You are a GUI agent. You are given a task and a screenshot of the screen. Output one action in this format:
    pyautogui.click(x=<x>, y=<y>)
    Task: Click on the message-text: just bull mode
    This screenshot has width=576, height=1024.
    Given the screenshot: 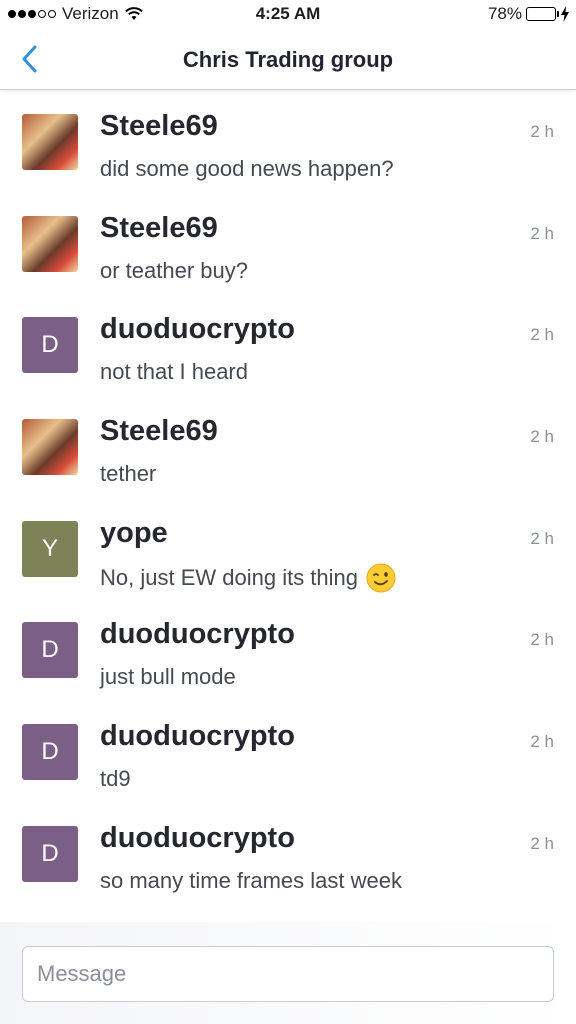 What is the action you would take?
    pyautogui.click(x=168, y=677)
    